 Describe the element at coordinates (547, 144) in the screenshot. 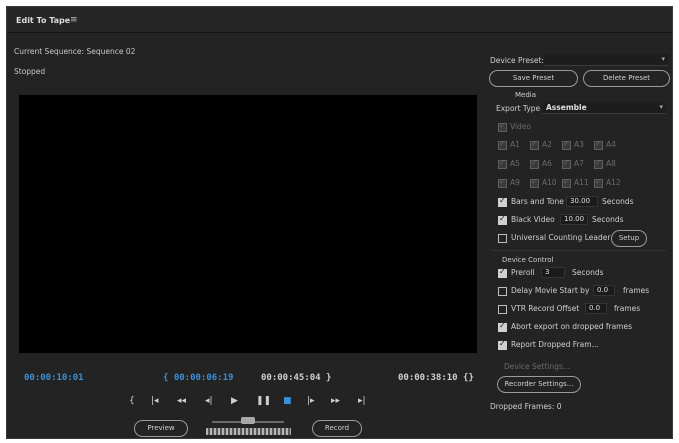

I see `audio-channel-label: A2` at that location.